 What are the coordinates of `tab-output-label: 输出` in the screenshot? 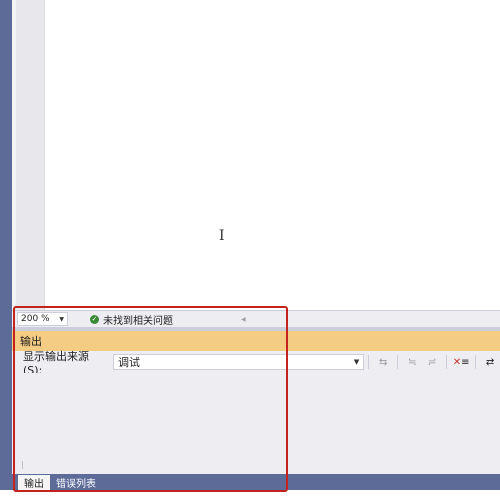 It's located at (34, 484).